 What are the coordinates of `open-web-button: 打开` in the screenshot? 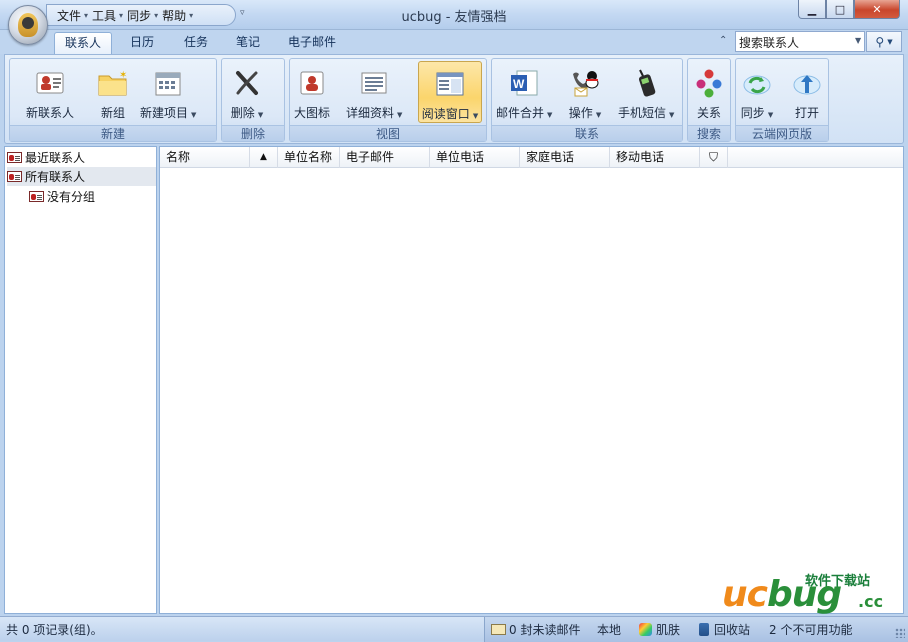 It's located at (807, 92).